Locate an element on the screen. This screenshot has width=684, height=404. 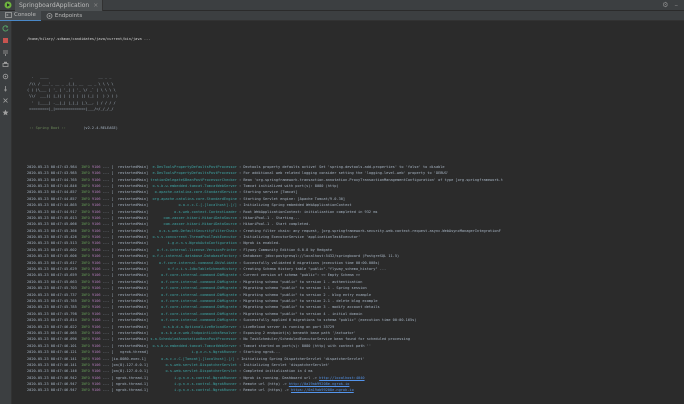
log-timestamp: 2020-05-23 08:47:45.737 is located at coordinates (53, 294).